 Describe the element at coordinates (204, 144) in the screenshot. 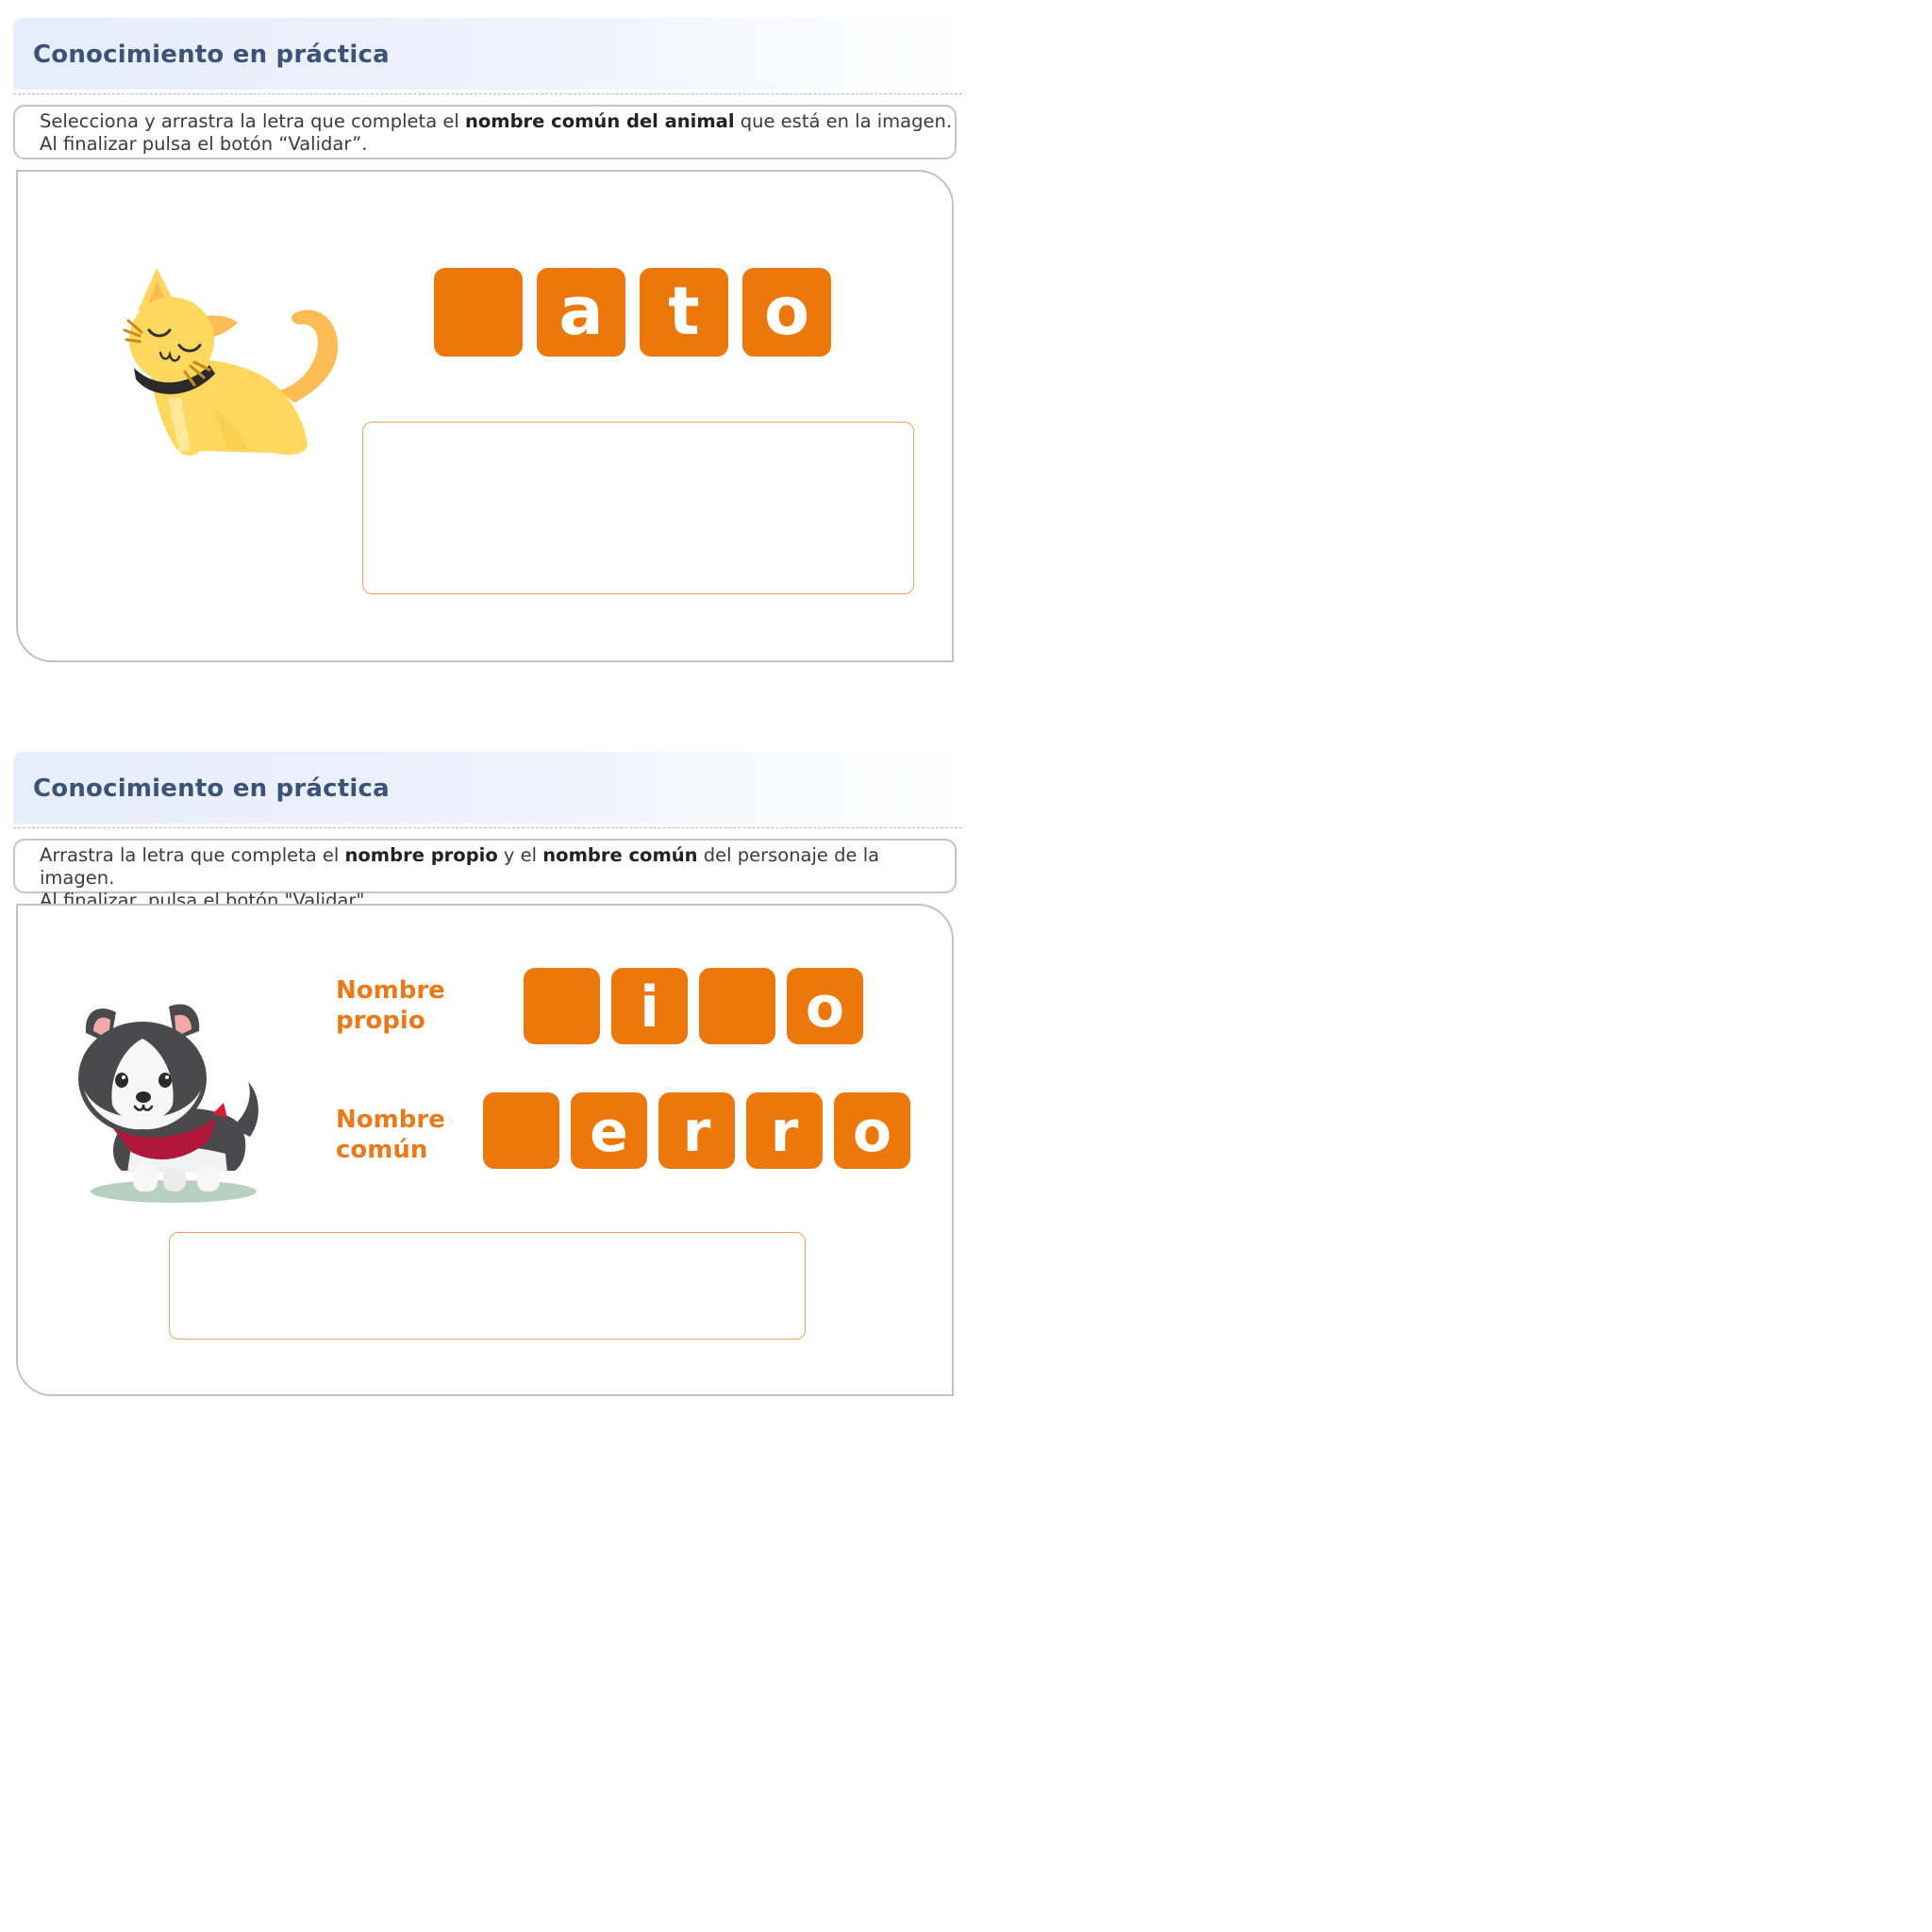

I see `instruction-line-2: Al finalizar pulsa el botón “Validar”.` at that location.